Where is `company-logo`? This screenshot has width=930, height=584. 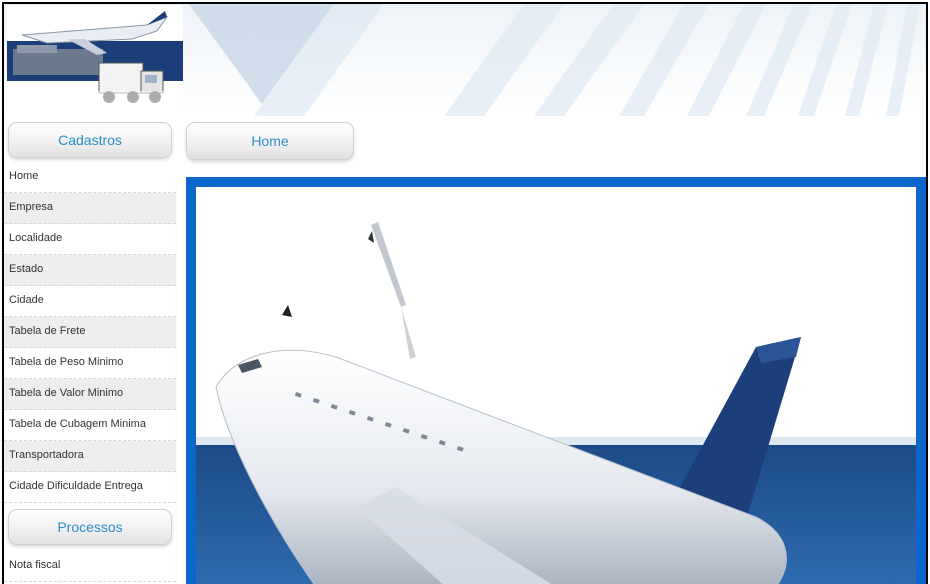
company-logo is located at coordinates (95, 58).